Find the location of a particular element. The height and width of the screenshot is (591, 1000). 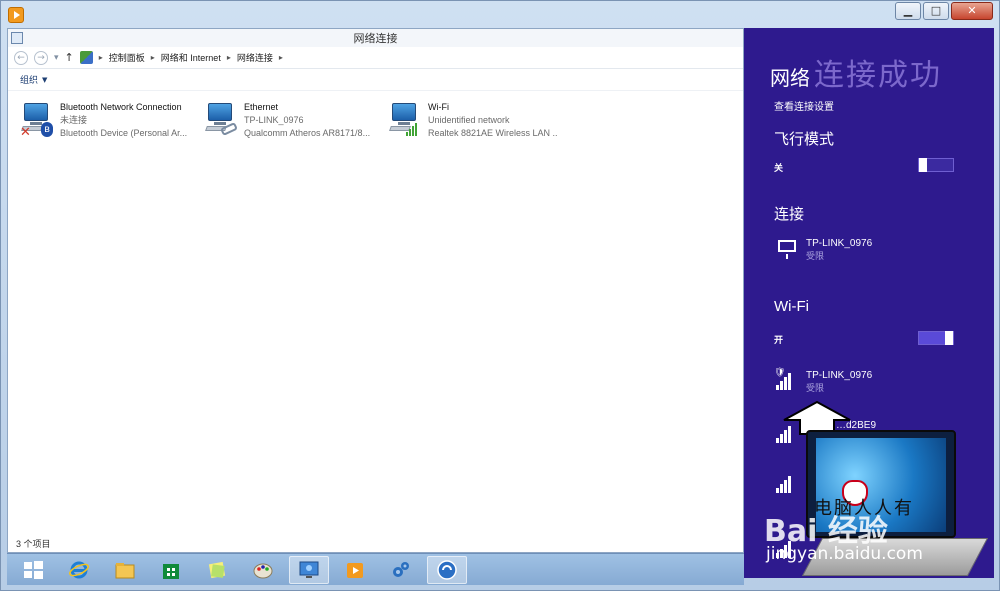

wired-connection-item: TP-LINK_0976 受限 is located at coordinates (824, 250).